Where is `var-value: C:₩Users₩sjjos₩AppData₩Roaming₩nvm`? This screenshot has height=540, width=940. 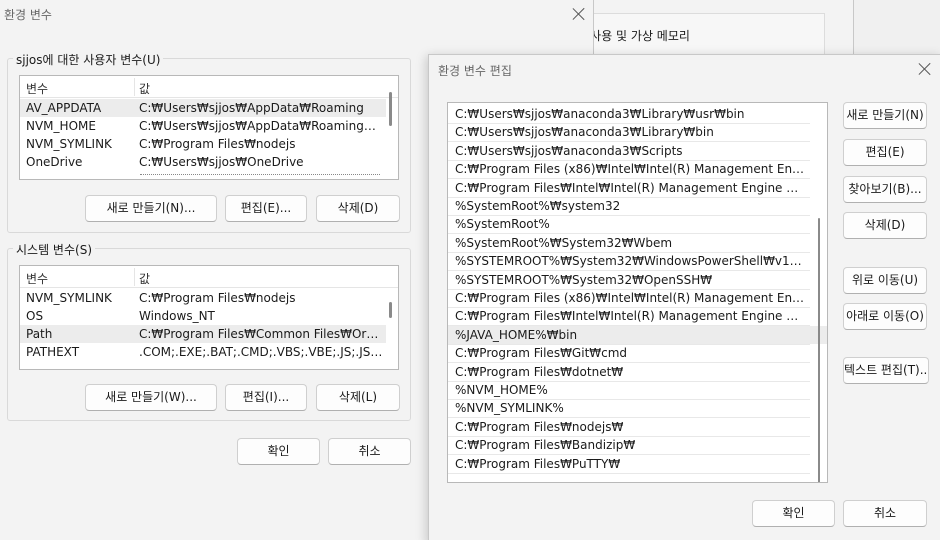
var-value: C:₩Users₩sjjos₩AppData₩Roaming₩nvm is located at coordinates (261, 126).